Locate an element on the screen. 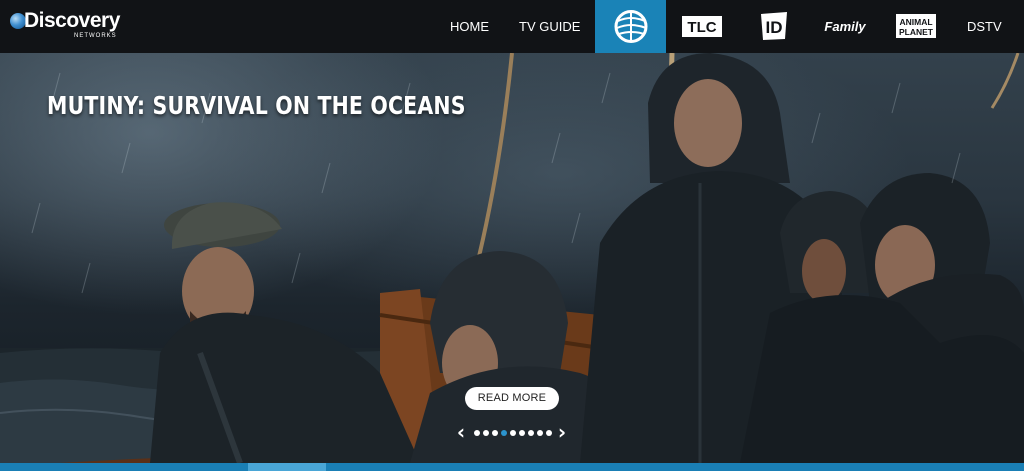 This screenshot has width=1024, height=471. svg-text: TLC is located at coordinates (701, 27).